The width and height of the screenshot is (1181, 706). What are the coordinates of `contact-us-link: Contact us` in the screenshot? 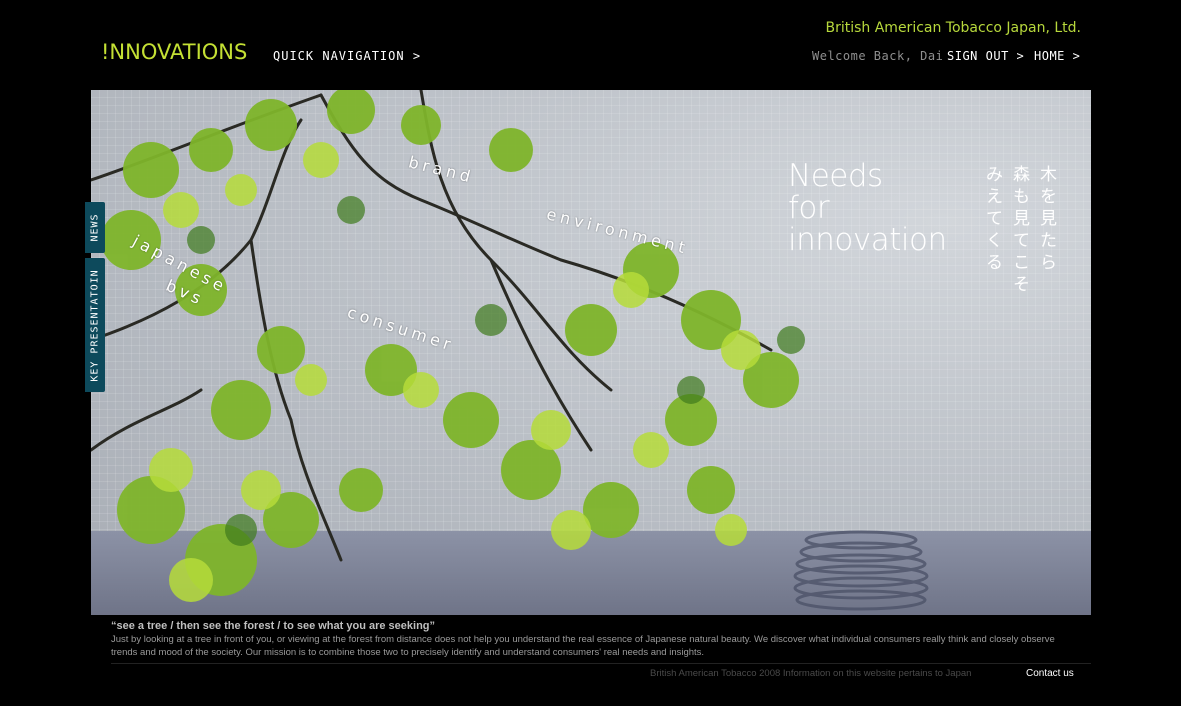 It's located at (1050, 673).